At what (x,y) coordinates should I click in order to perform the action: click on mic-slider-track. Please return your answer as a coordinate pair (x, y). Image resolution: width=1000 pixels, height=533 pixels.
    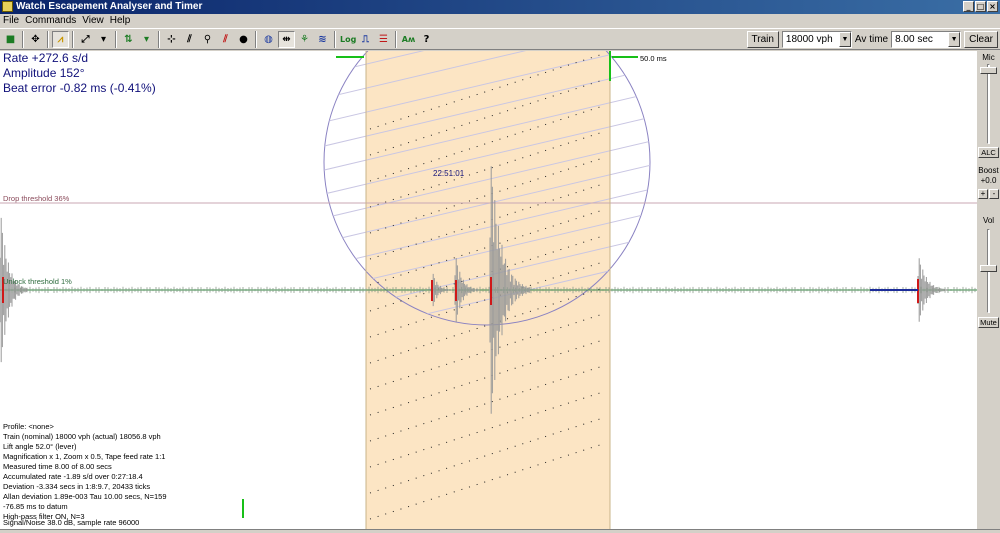
    Looking at the image, I should click on (988, 104).